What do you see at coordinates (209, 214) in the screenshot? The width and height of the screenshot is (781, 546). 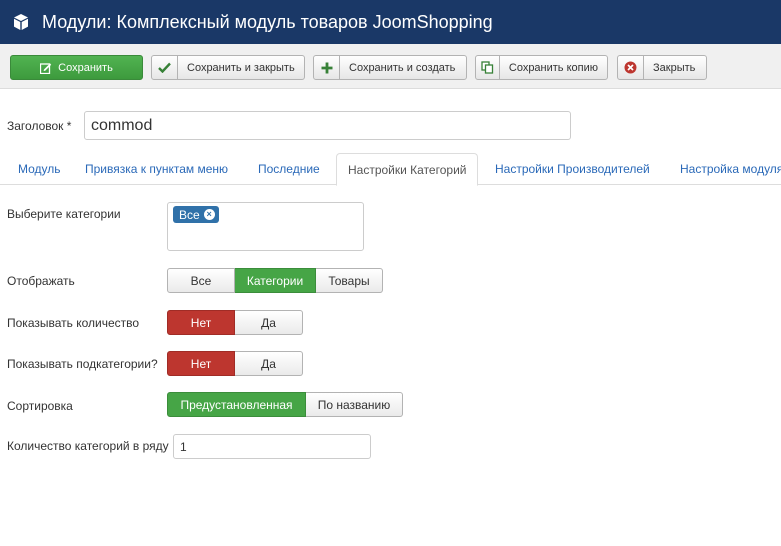 I see `remove-chip-icon: ×` at bounding box center [209, 214].